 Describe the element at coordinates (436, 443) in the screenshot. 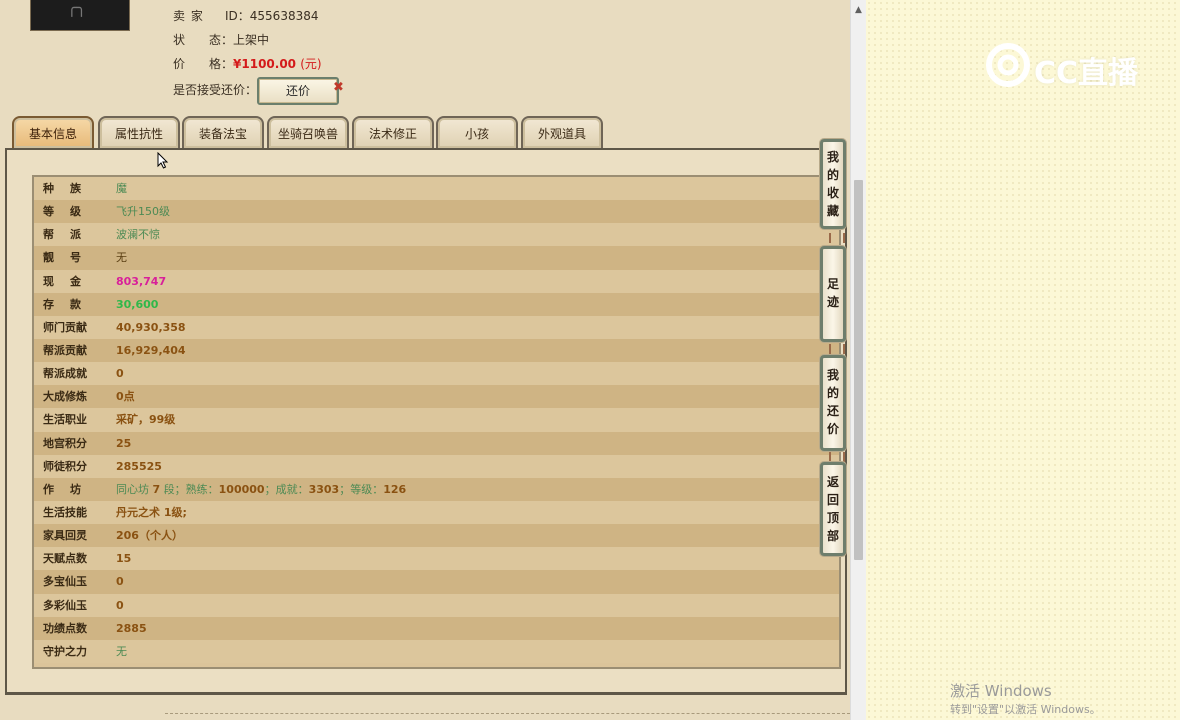

I see `table-row: 地宫积分 25` at that location.